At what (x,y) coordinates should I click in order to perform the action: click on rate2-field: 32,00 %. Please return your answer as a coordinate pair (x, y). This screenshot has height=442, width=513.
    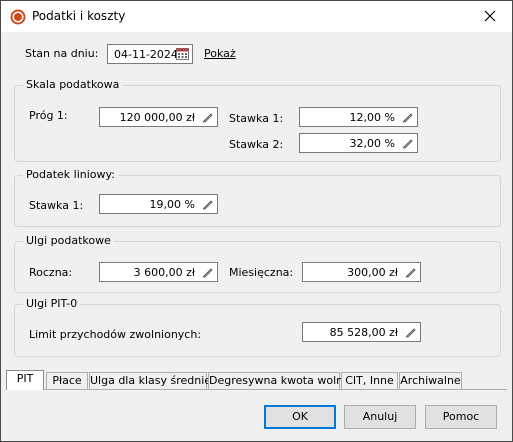
    Looking at the image, I should click on (358, 143).